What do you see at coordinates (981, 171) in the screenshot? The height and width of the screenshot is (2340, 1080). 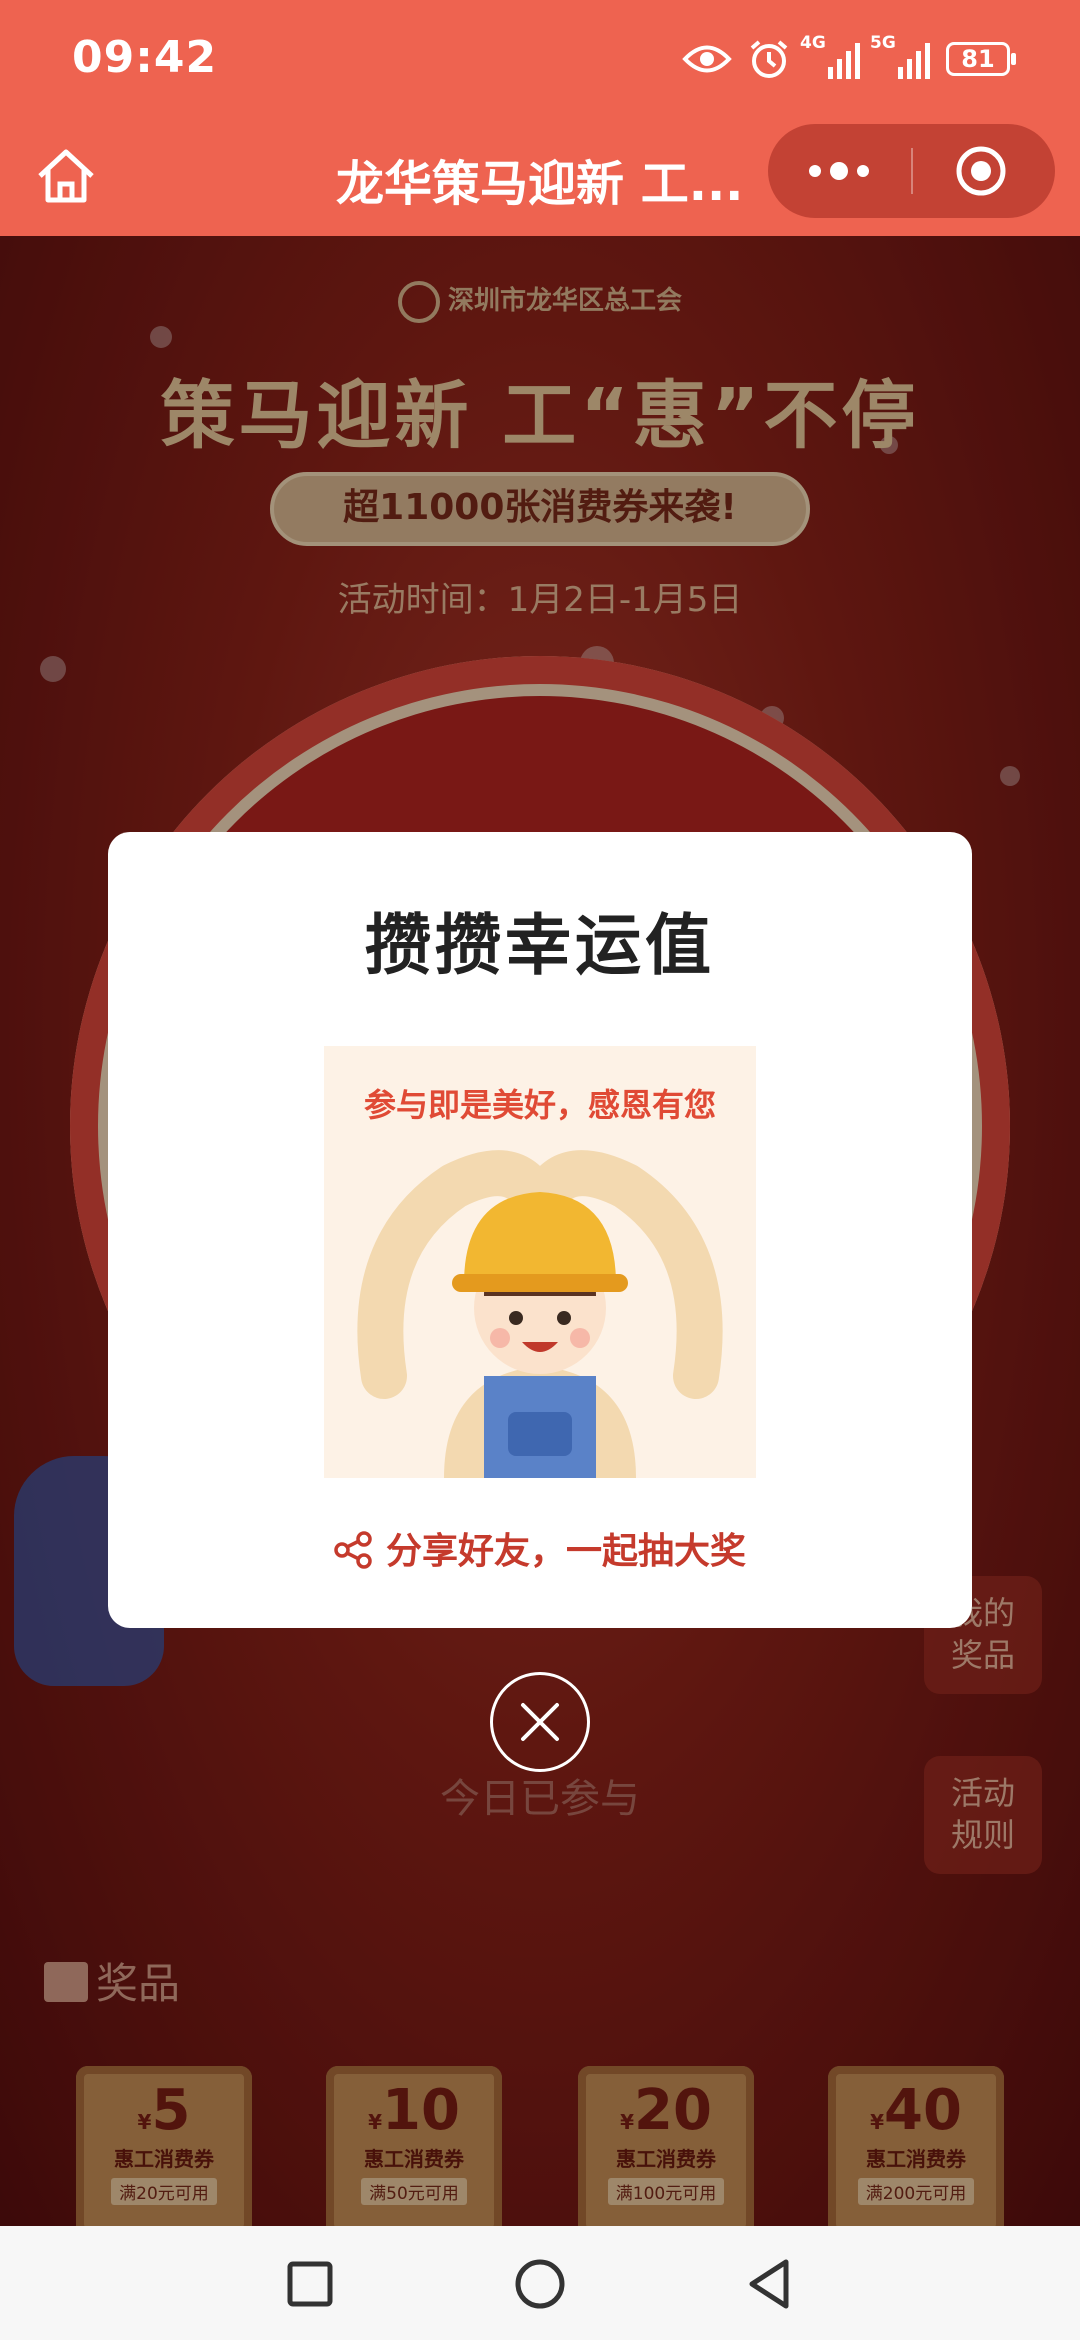 I see `target-circle-icon` at bounding box center [981, 171].